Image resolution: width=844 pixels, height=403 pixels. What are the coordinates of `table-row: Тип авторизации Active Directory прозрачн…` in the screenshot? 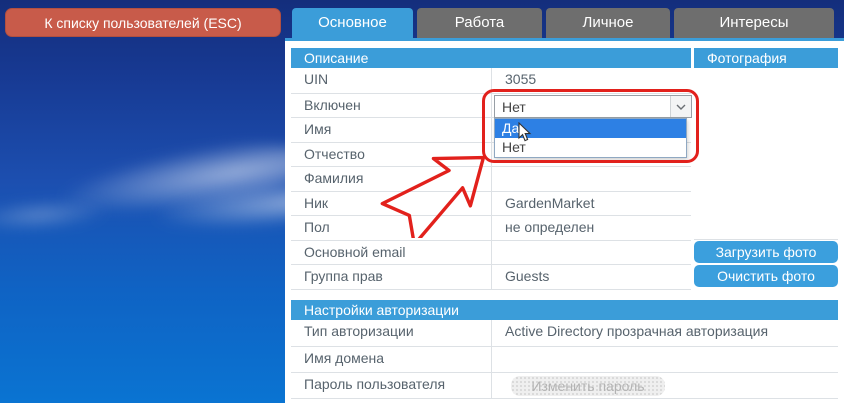 It's located at (564, 333).